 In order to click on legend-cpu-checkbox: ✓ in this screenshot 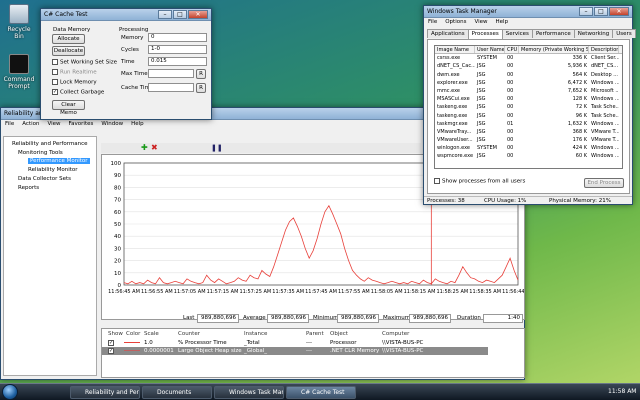, I will do `click(111, 343)`.